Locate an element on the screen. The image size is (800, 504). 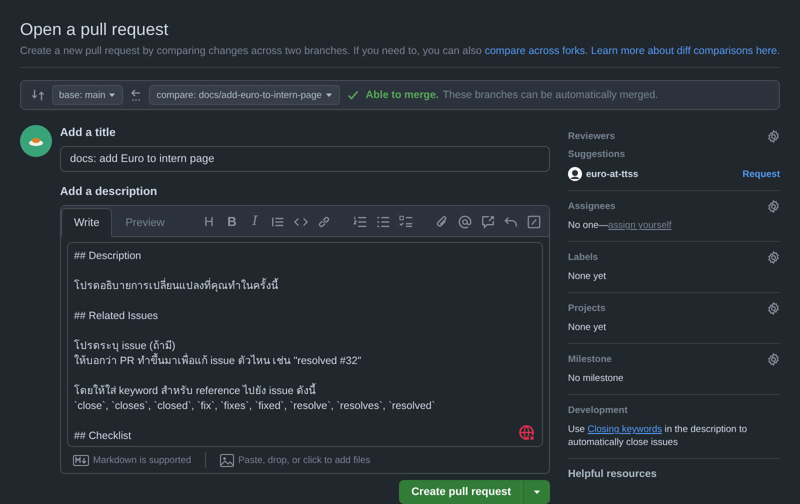
create-pull-request-button: Create pull request is located at coordinates (474, 492).